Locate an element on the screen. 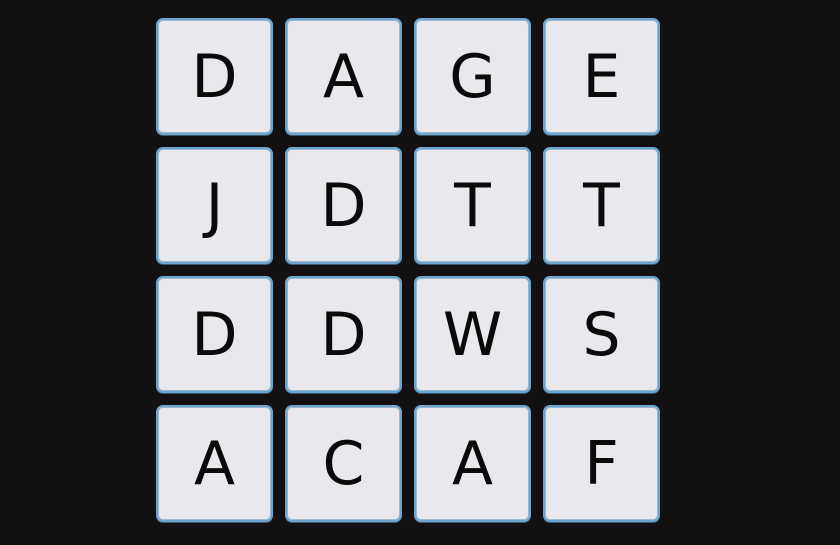 The image size is (840, 545). tile-r2-c4: T is located at coordinates (601, 205).